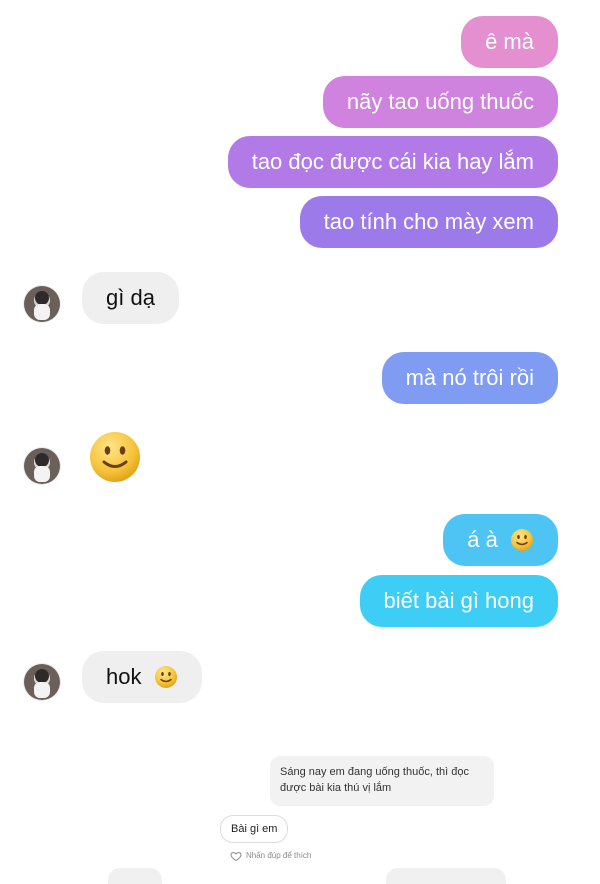  Describe the element at coordinates (500, 540) in the screenshot. I see `outgoing-message: á à` at that location.